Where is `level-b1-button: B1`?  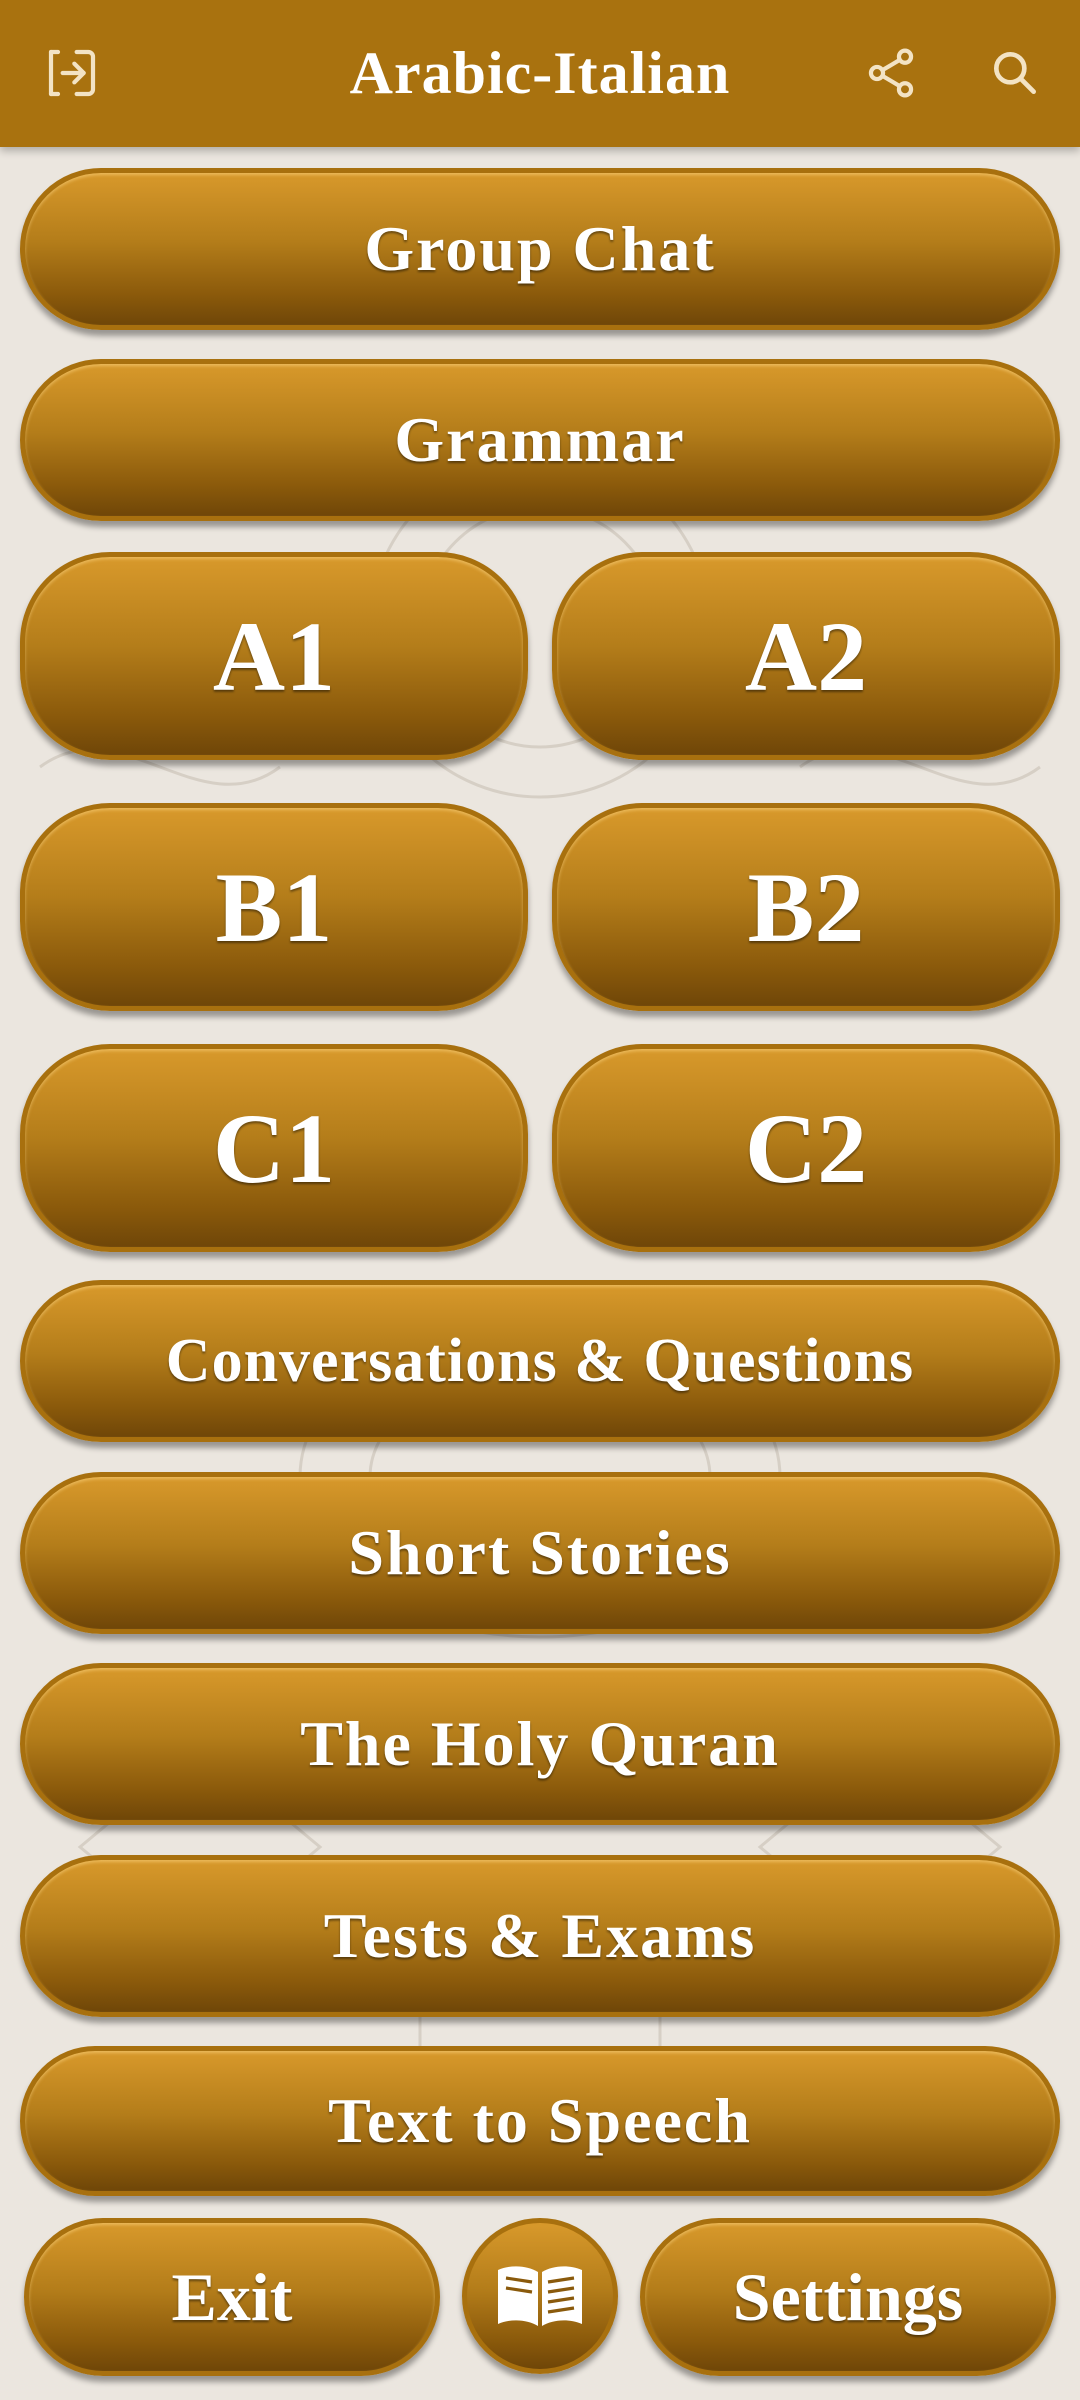
level-b1-button: B1 is located at coordinates (274, 907).